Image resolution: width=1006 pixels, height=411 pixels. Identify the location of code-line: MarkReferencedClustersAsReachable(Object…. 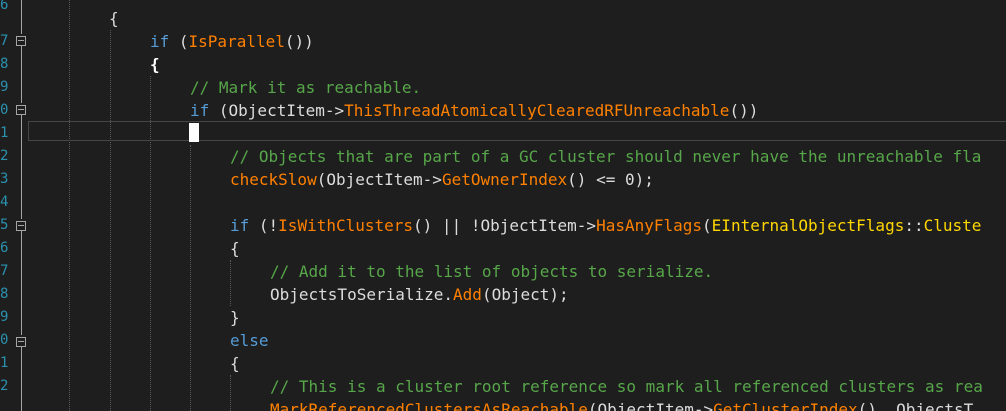
(622, 405).